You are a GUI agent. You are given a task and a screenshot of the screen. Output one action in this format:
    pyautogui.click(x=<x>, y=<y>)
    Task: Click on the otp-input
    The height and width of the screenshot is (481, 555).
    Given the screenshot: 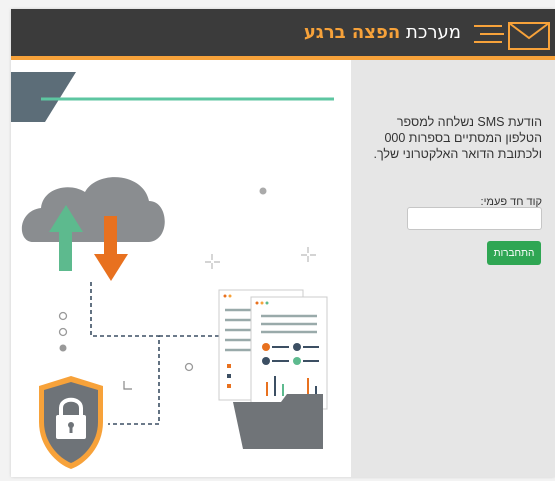 What is the action you would take?
    pyautogui.click(x=474, y=218)
    